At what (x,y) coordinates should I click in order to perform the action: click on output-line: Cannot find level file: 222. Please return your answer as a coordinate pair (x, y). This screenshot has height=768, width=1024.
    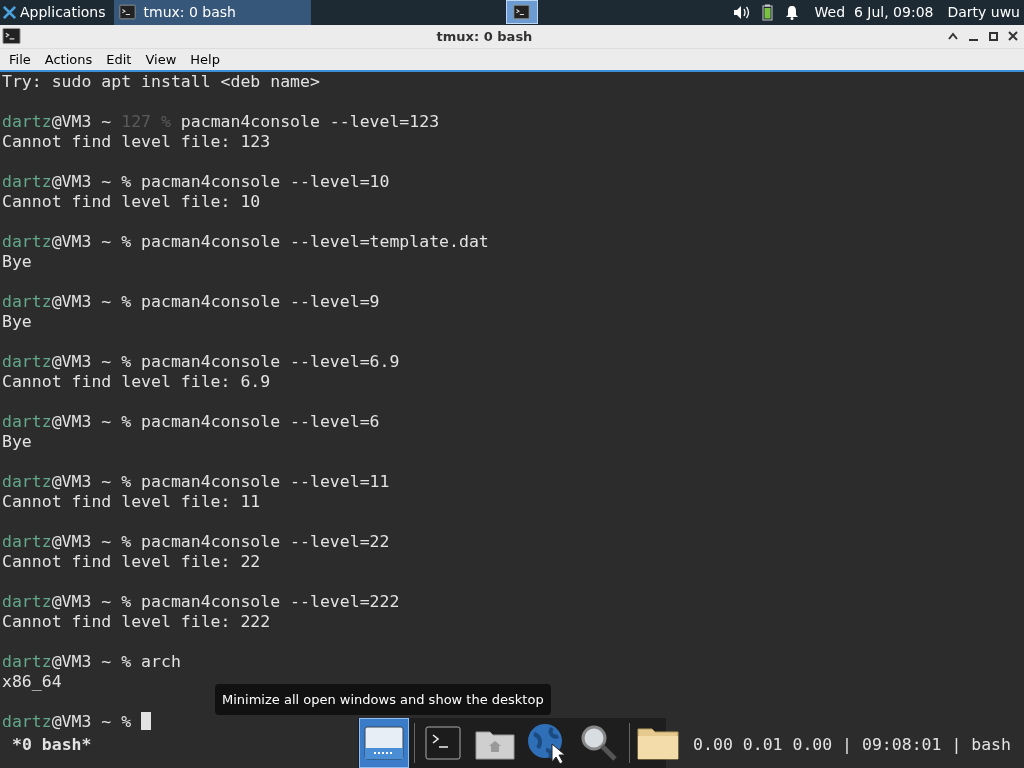
    Looking at the image, I should click on (136, 622).